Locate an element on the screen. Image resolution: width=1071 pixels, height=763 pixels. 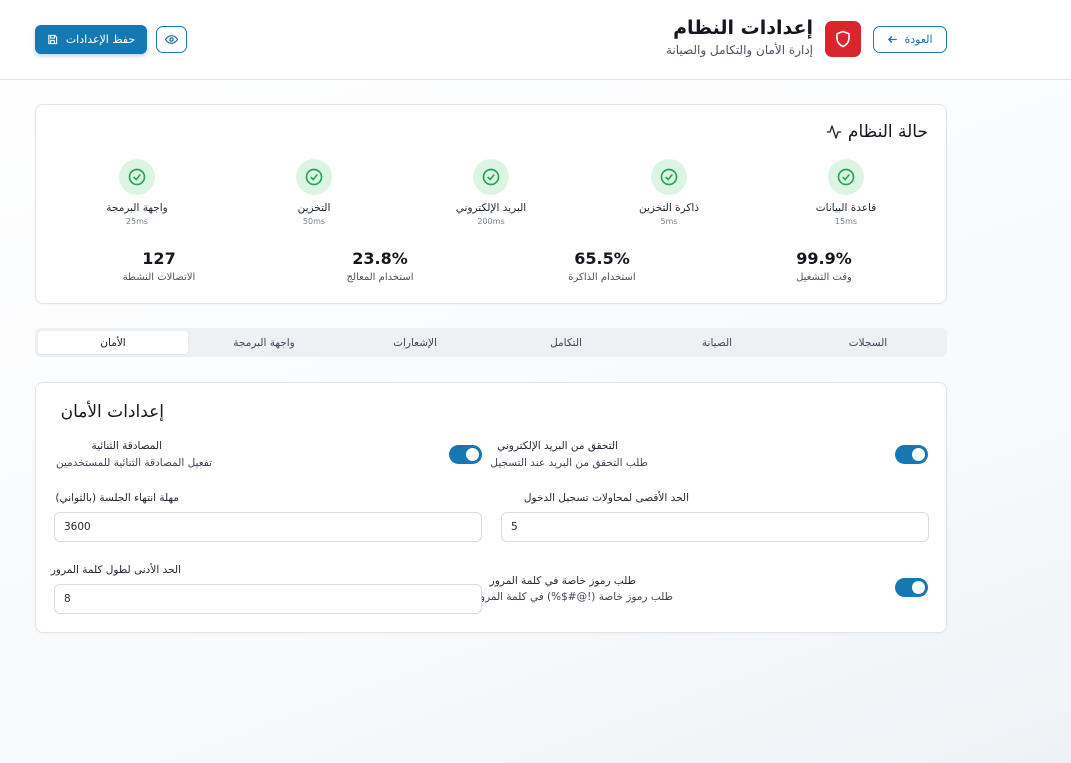
metric-cpu: 23.8% استخدام المعالج is located at coordinates (380, 266).